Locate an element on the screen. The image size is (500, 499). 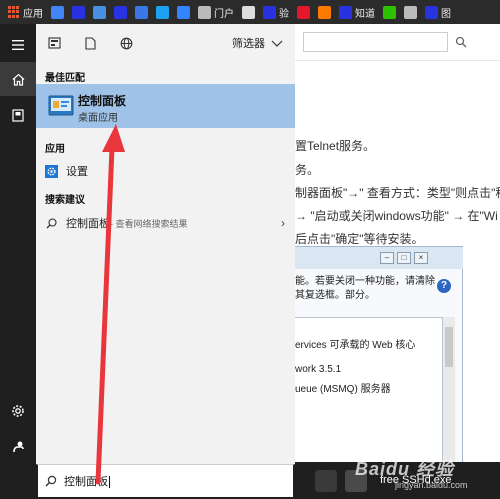
twitter-bird-icon is located at coordinates (162, 12).